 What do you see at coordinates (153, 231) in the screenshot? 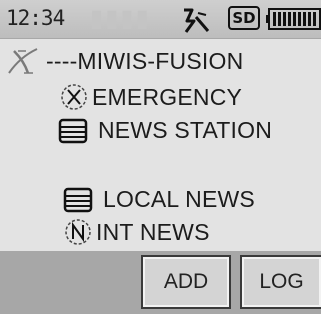
I see `list-item-label: INT NEWS` at bounding box center [153, 231].